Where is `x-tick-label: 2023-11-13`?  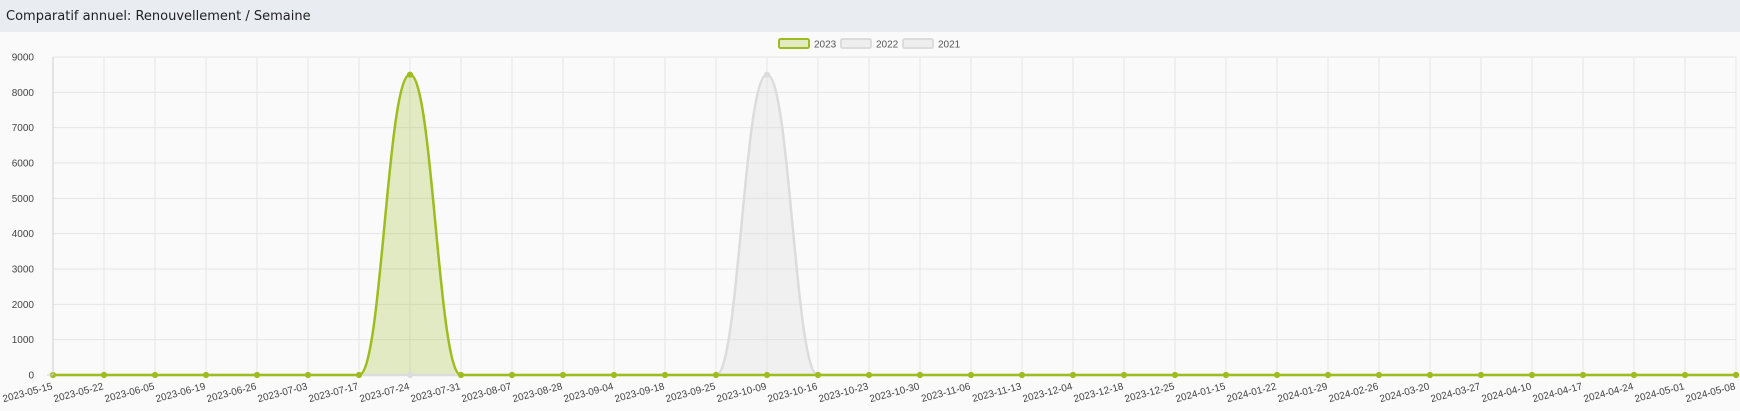 x-tick-label: 2023-11-13 is located at coordinates (997, 393).